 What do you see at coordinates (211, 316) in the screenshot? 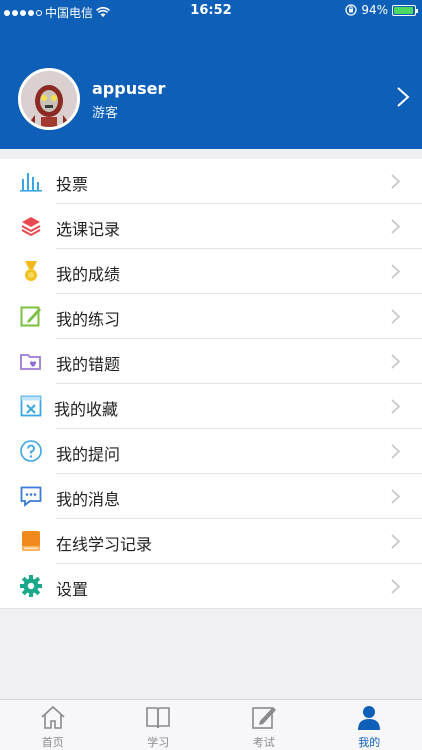
I see `menu-item-practice: 我的练习` at bounding box center [211, 316].